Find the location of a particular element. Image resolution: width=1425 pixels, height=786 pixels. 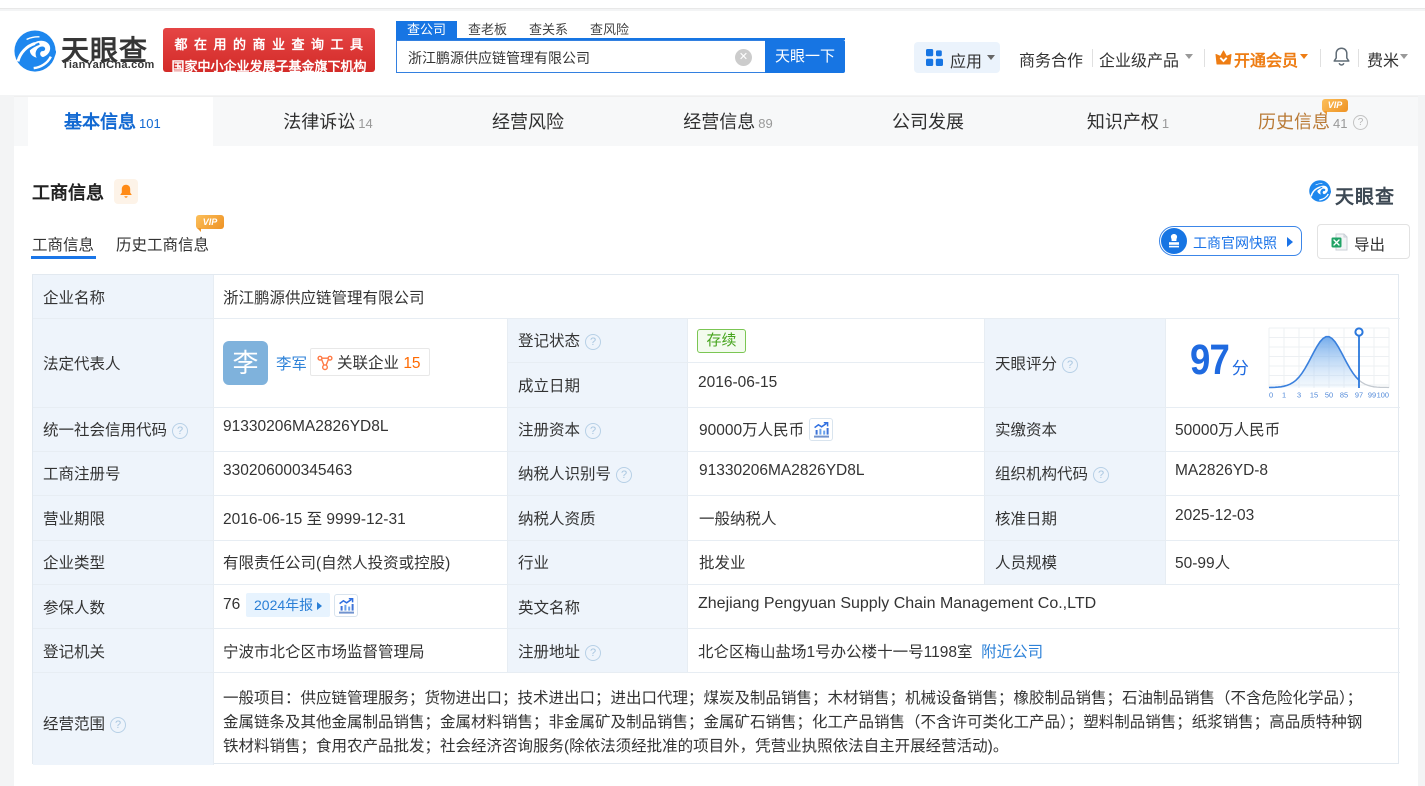

svg-text: 100 is located at coordinates (1383, 395).